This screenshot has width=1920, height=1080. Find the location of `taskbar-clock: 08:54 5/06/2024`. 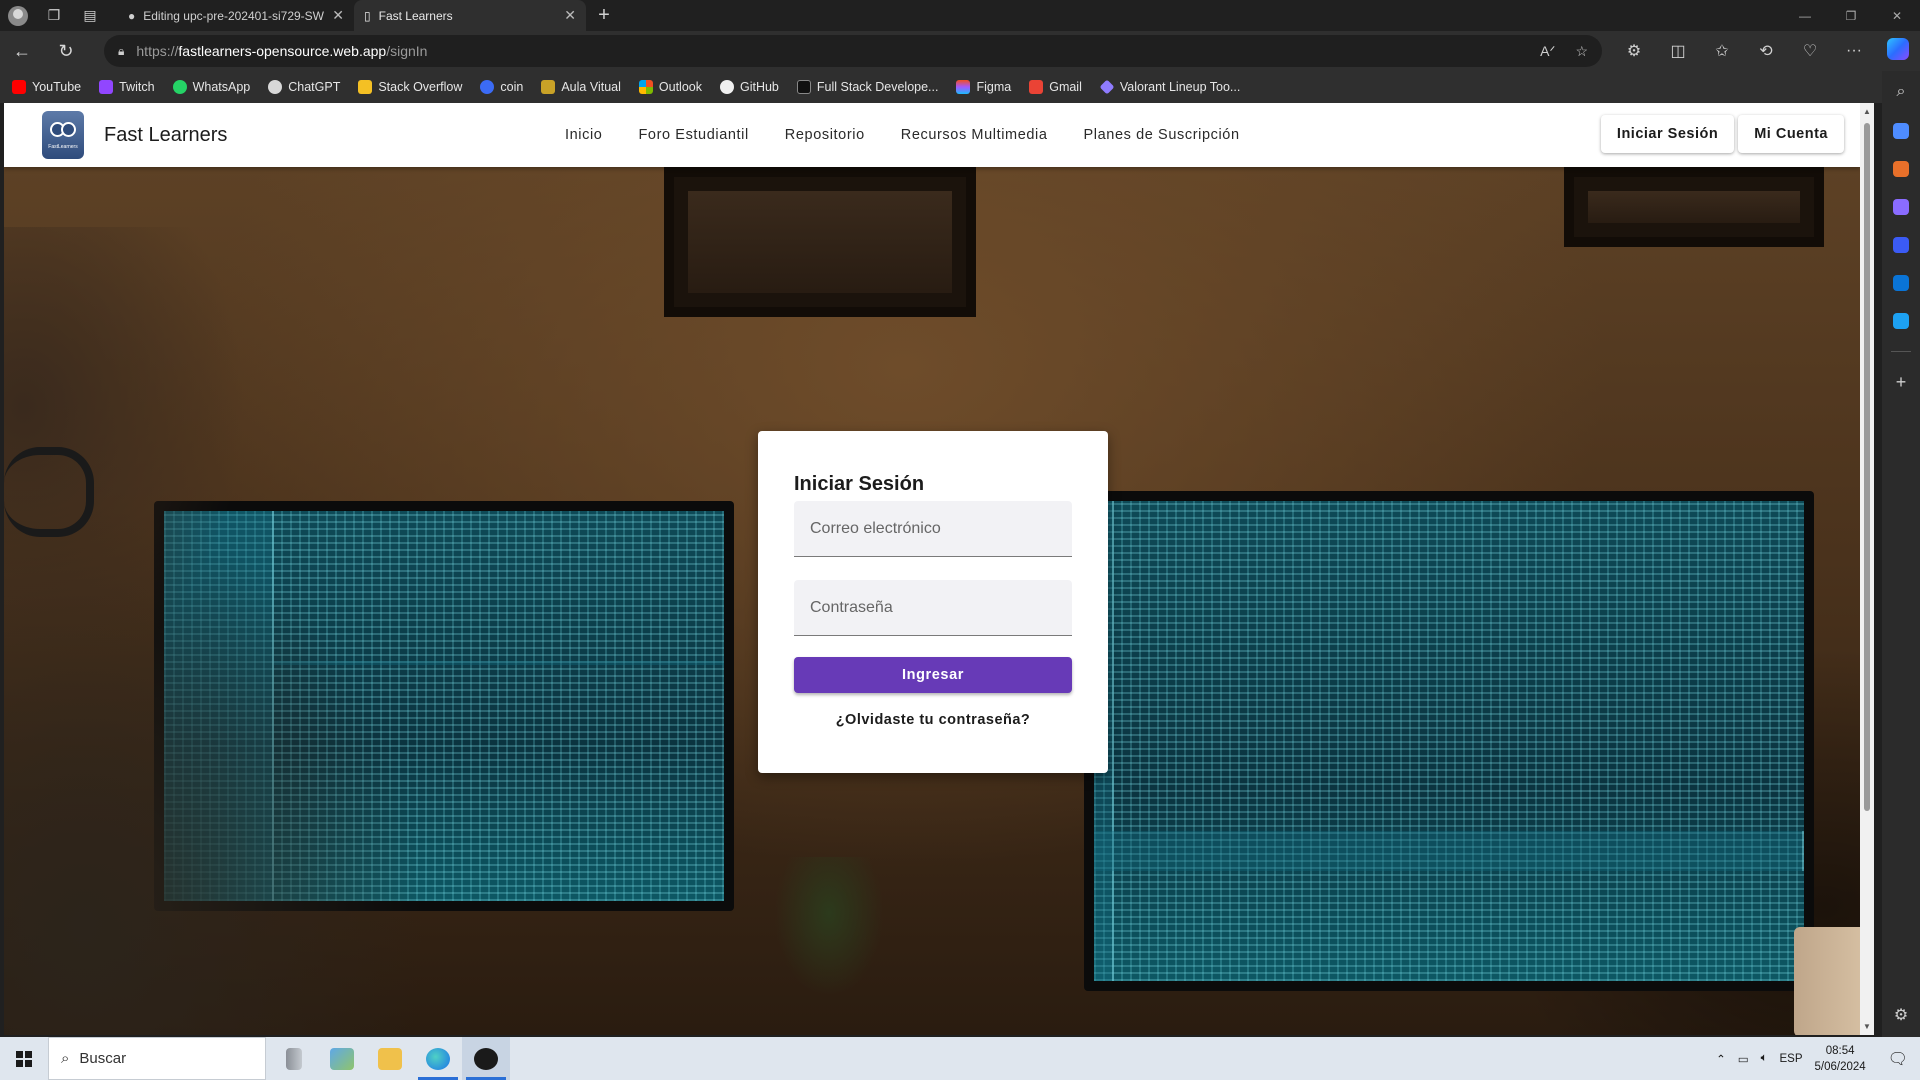

taskbar-clock: 08:54 5/06/2024 is located at coordinates (1840, 1059).